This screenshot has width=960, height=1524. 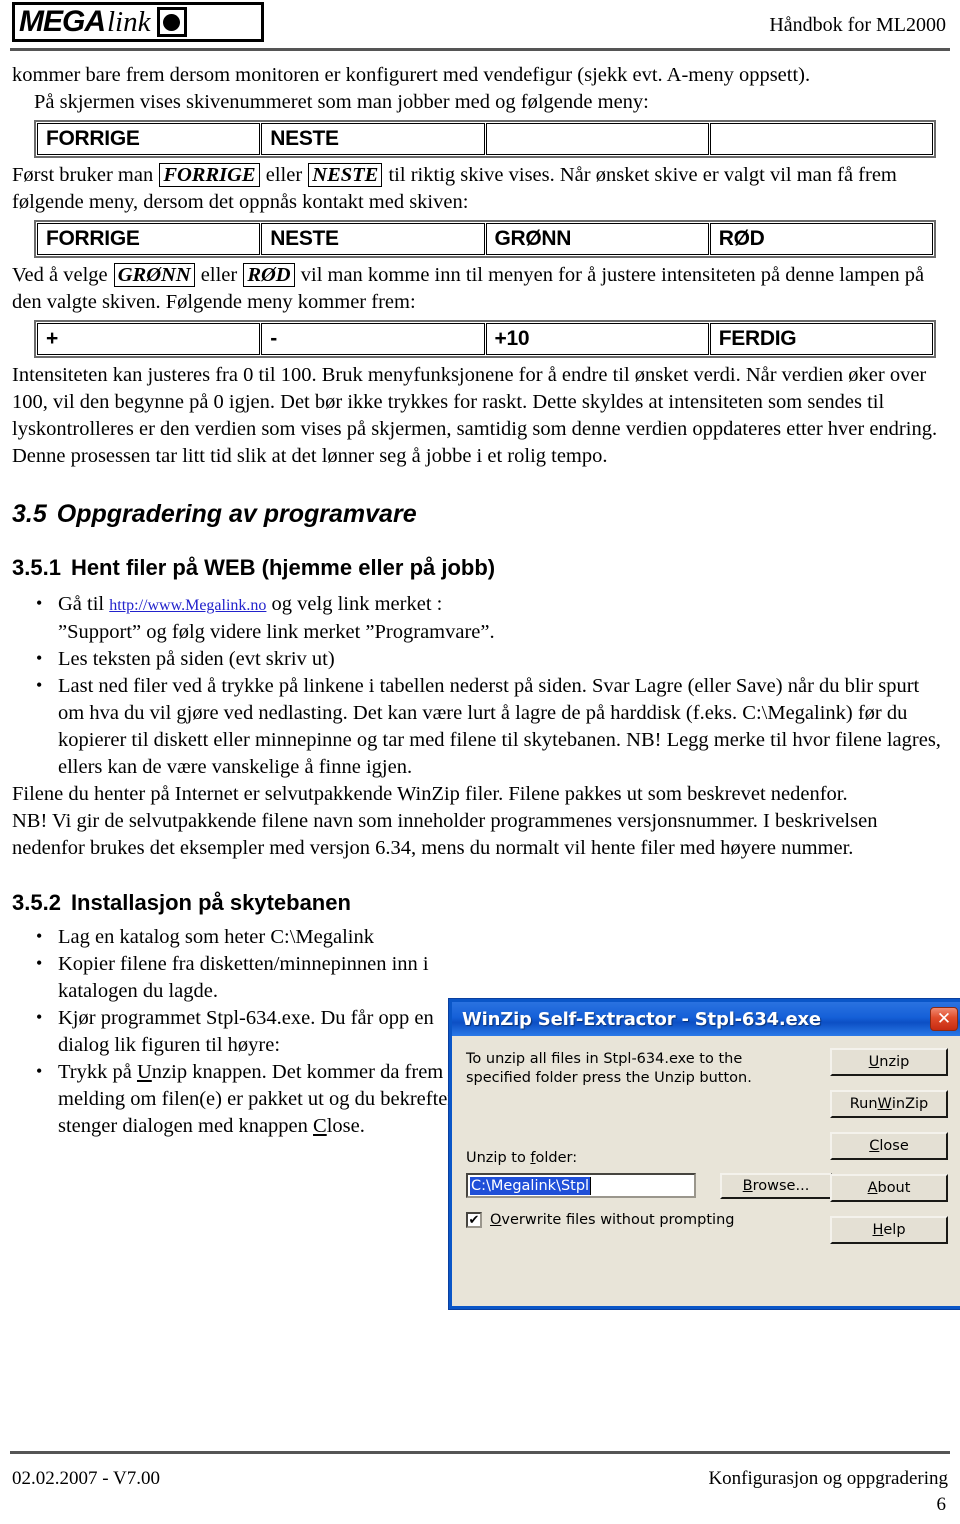 What do you see at coordinates (821, 239) in the screenshot?
I see `menu-cell: RØD` at bounding box center [821, 239].